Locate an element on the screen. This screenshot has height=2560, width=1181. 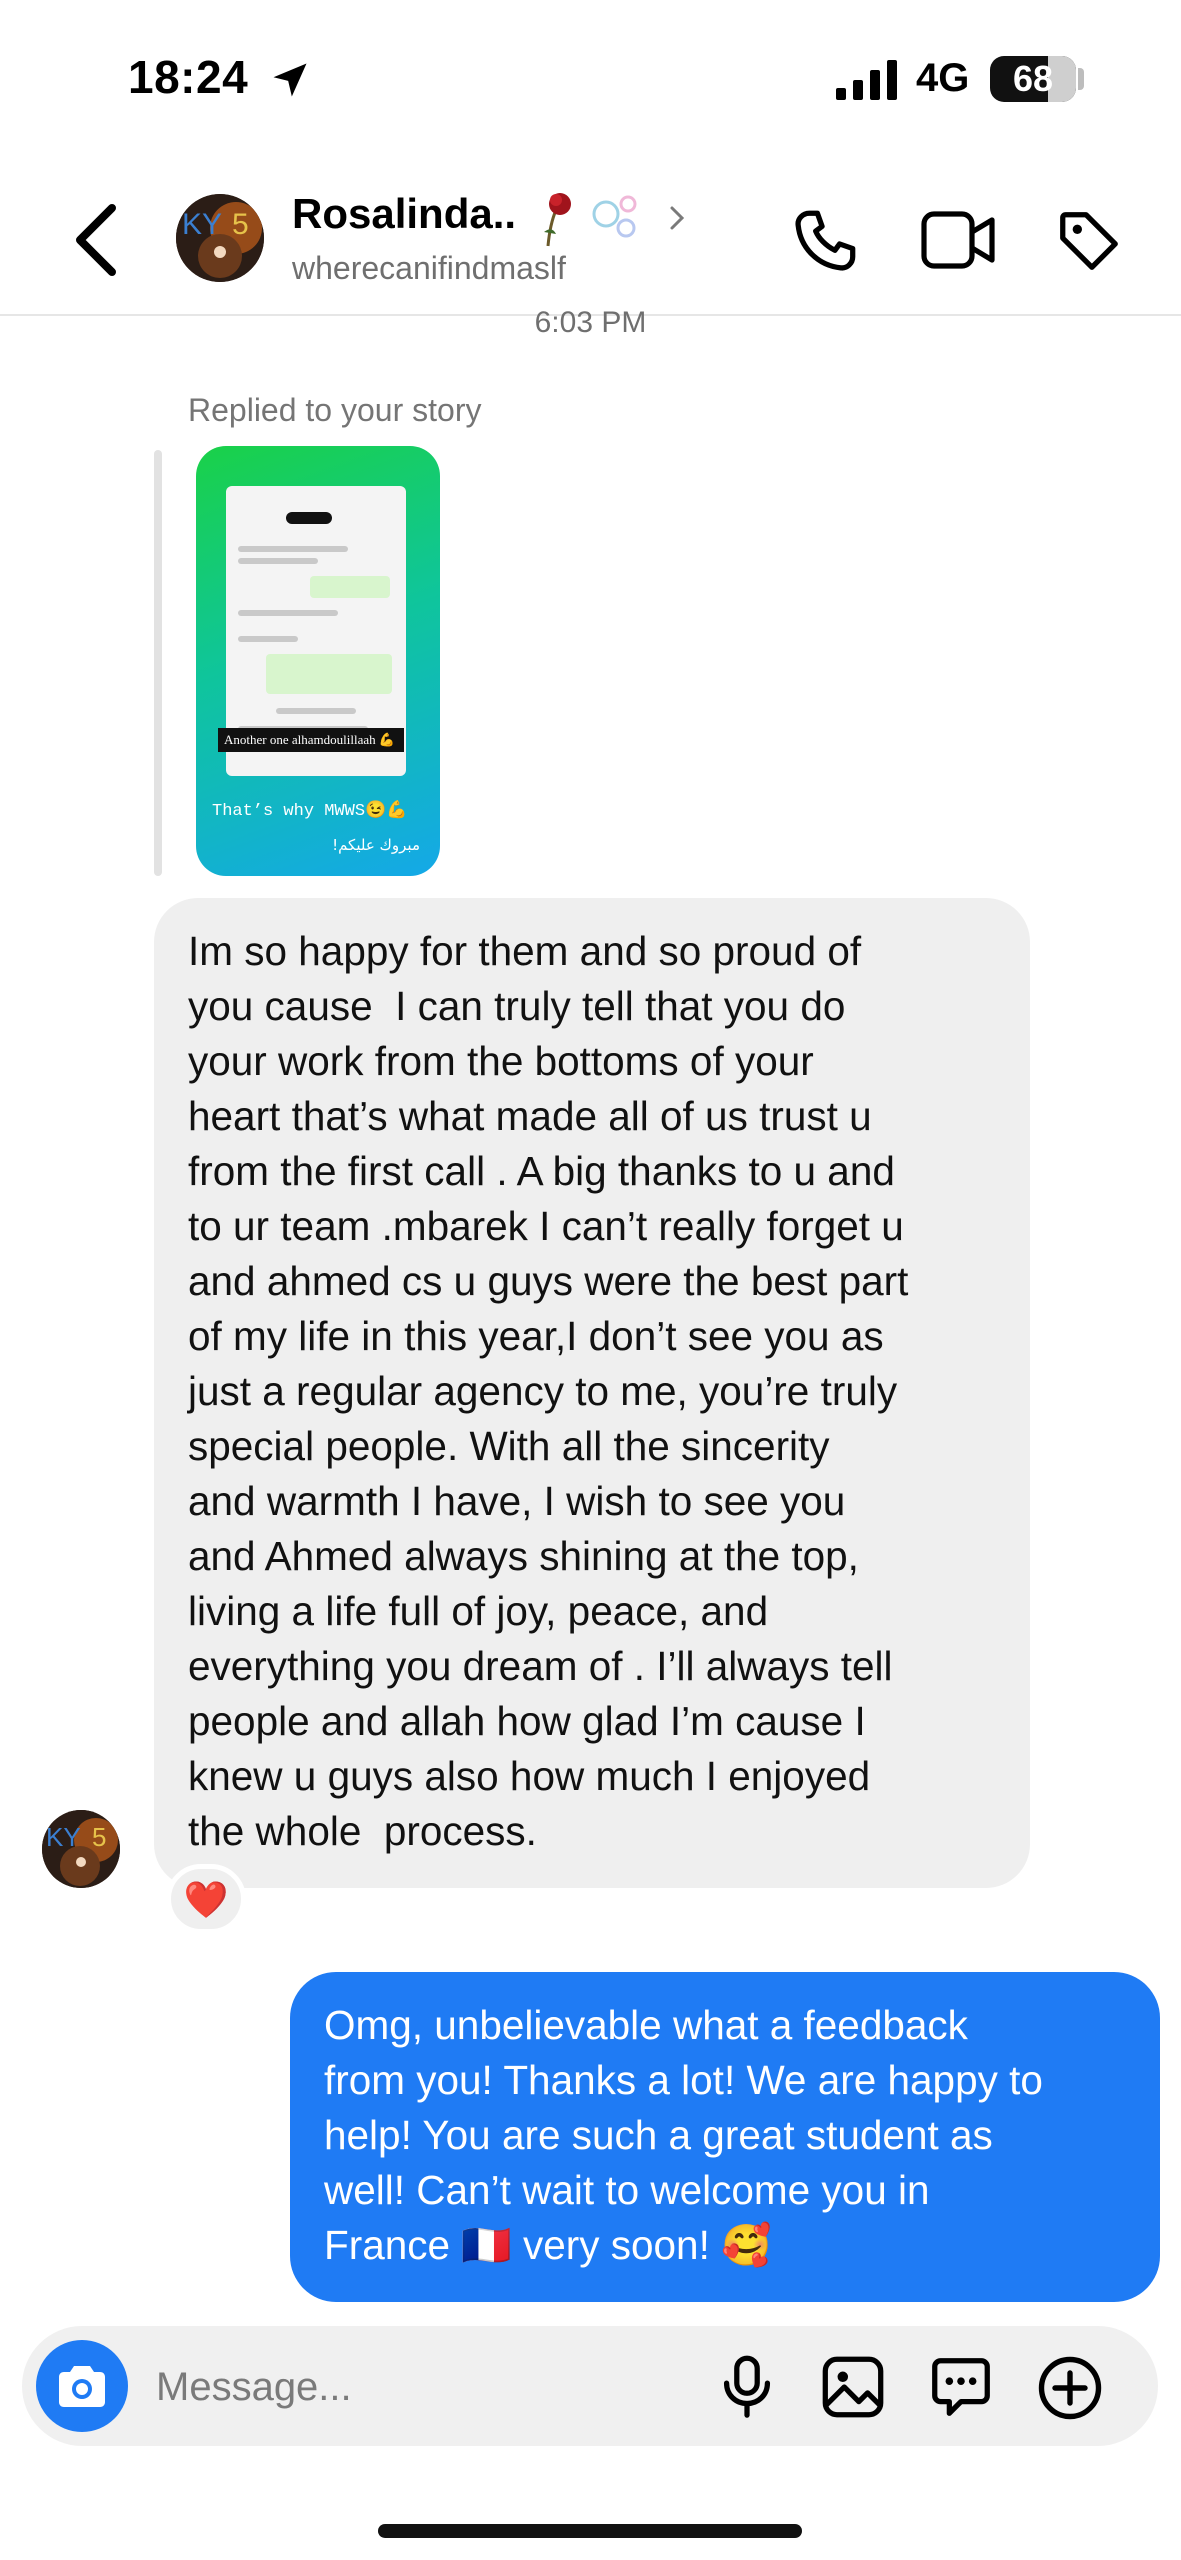
status-time: 18:24 is located at coordinates (188, 77).